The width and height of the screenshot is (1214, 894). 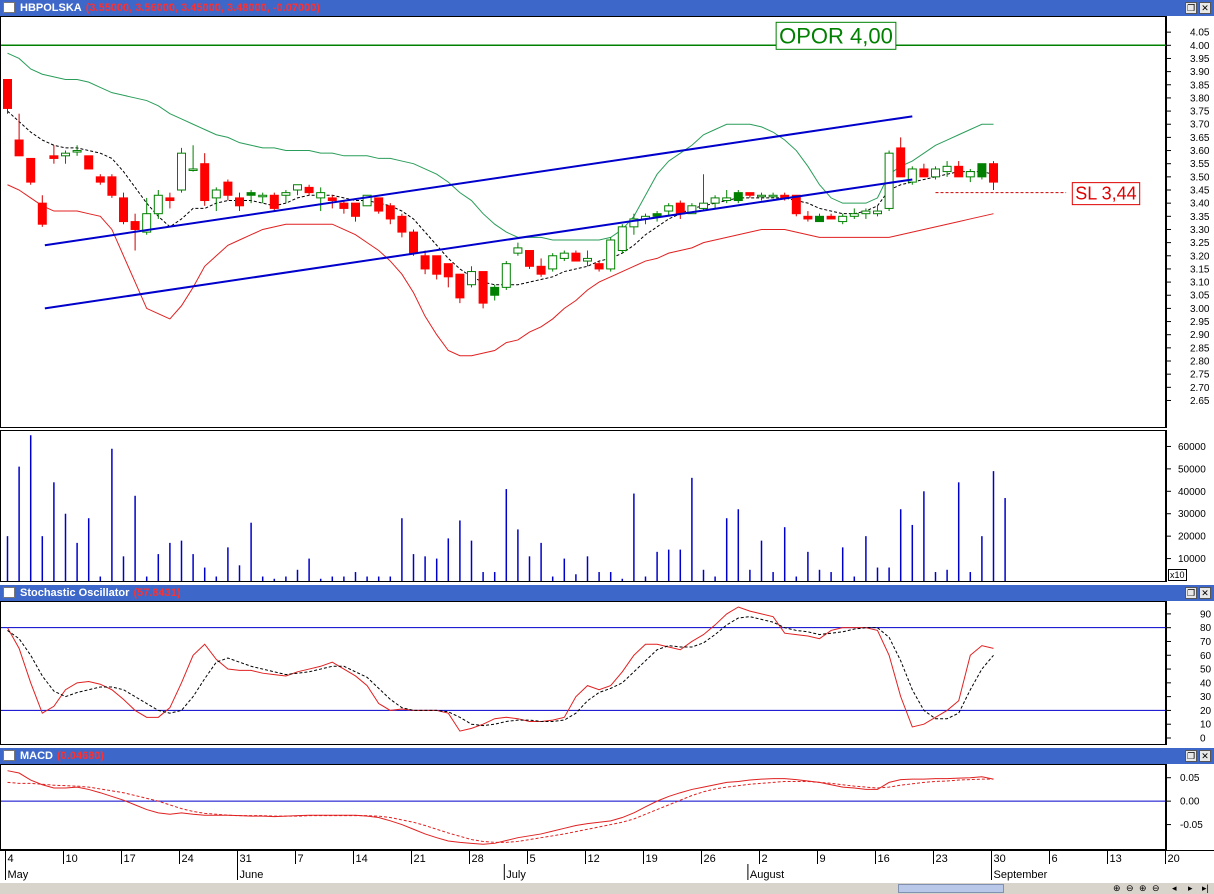 I want to click on date-tick-label: 21, so click(x=420, y=859).